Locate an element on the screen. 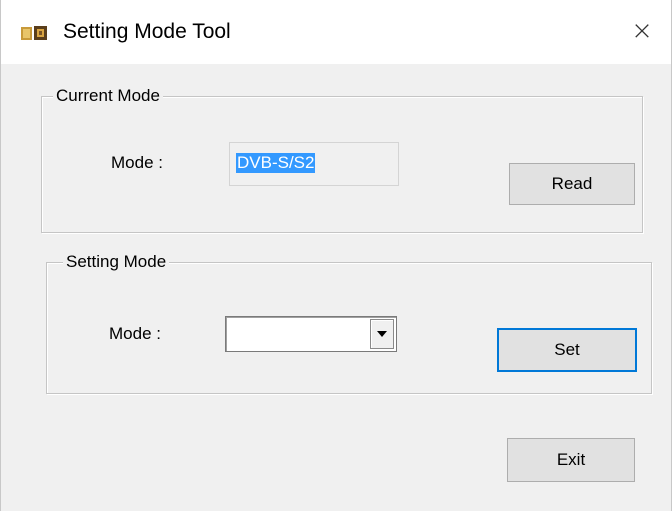 The image size is (672, 511). current-mode-group-label: Current Mode is located at coordinates (108, 96).